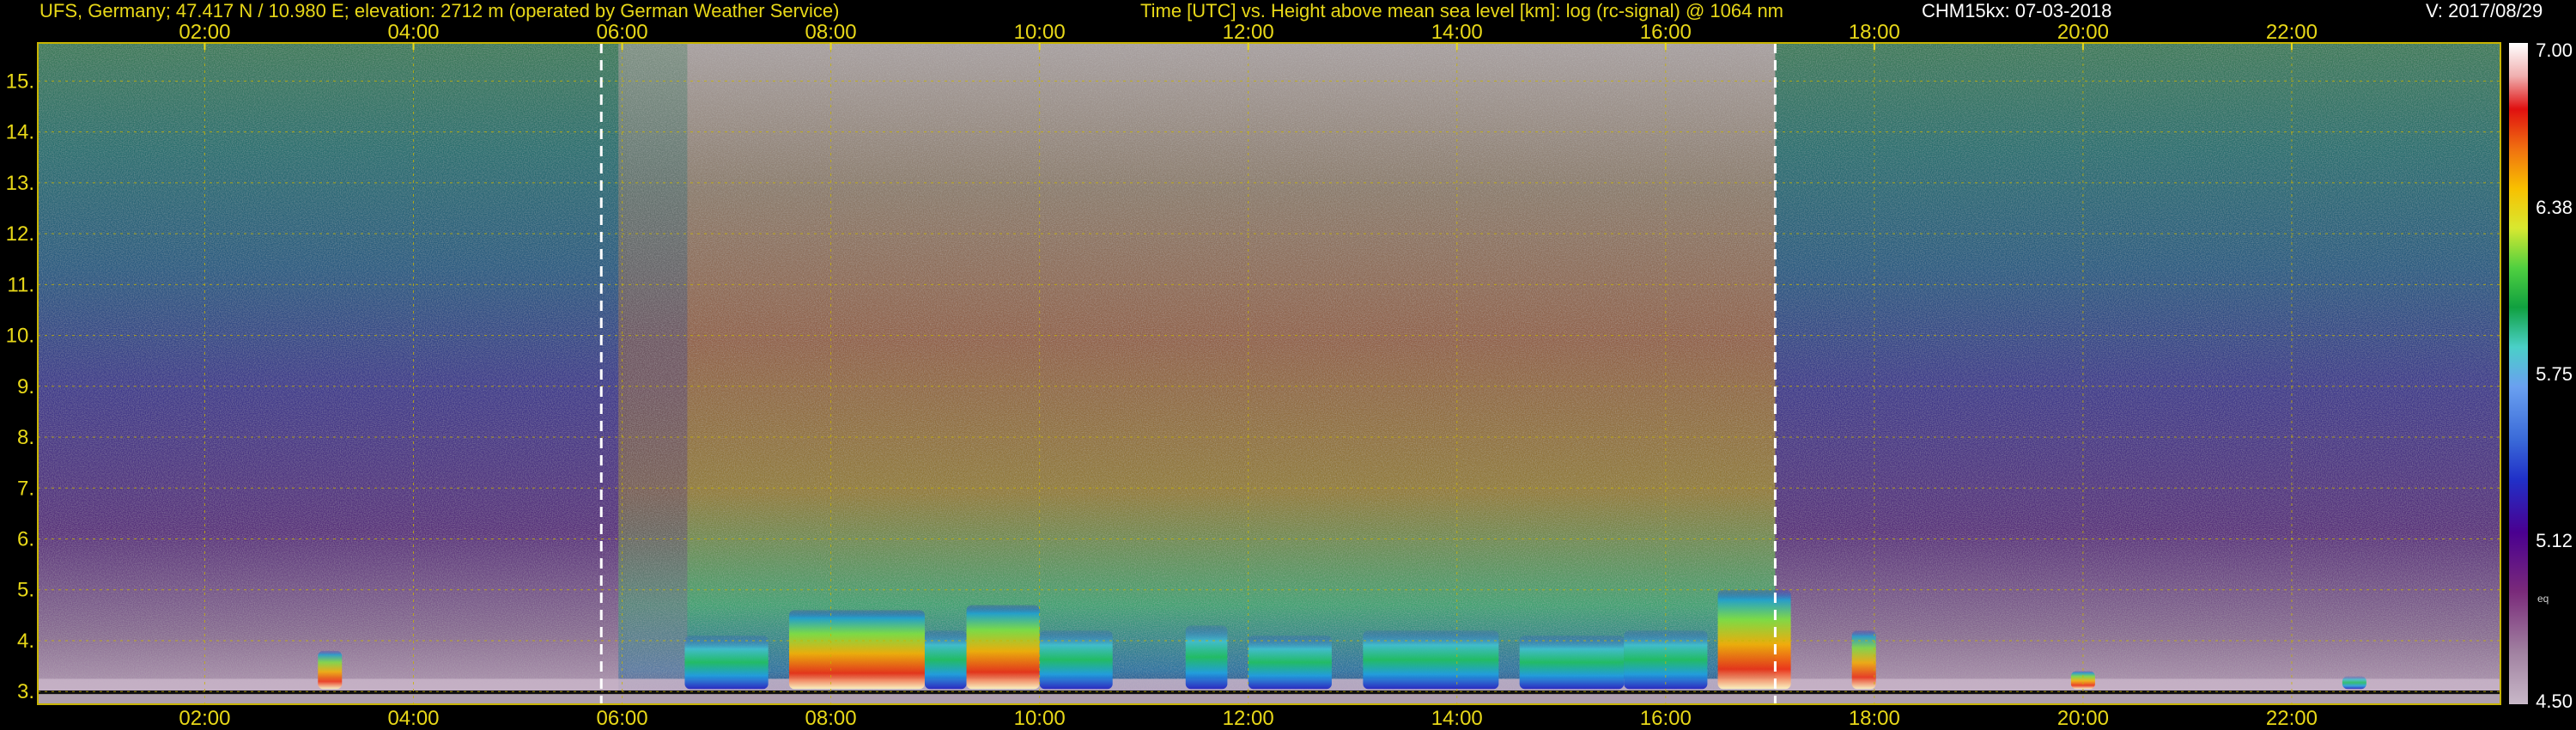 The width and height of the screenshot is (2576, 730). I want to click on y-tick-label: 3., so click(25, 691).